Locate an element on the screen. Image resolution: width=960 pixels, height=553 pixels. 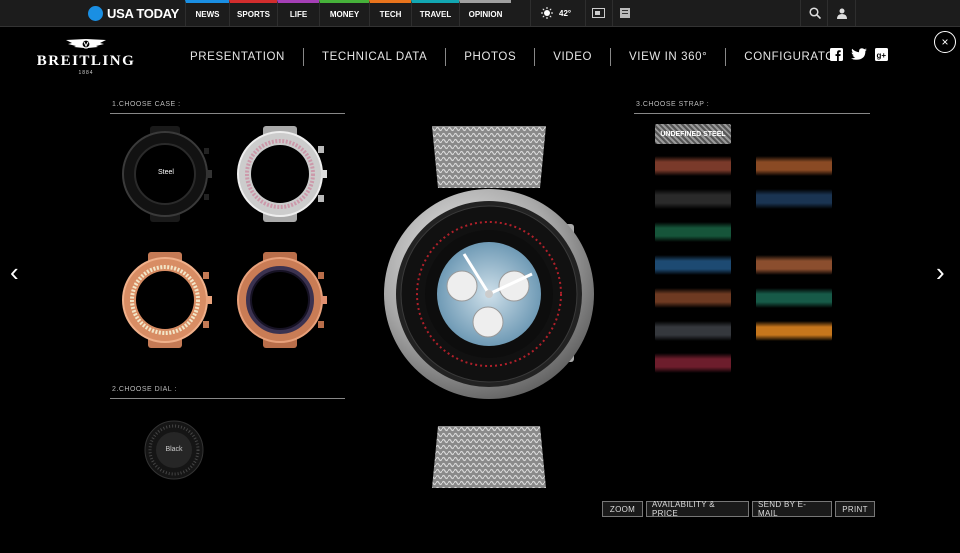
tv-icon is located at coordinates (598, 13).